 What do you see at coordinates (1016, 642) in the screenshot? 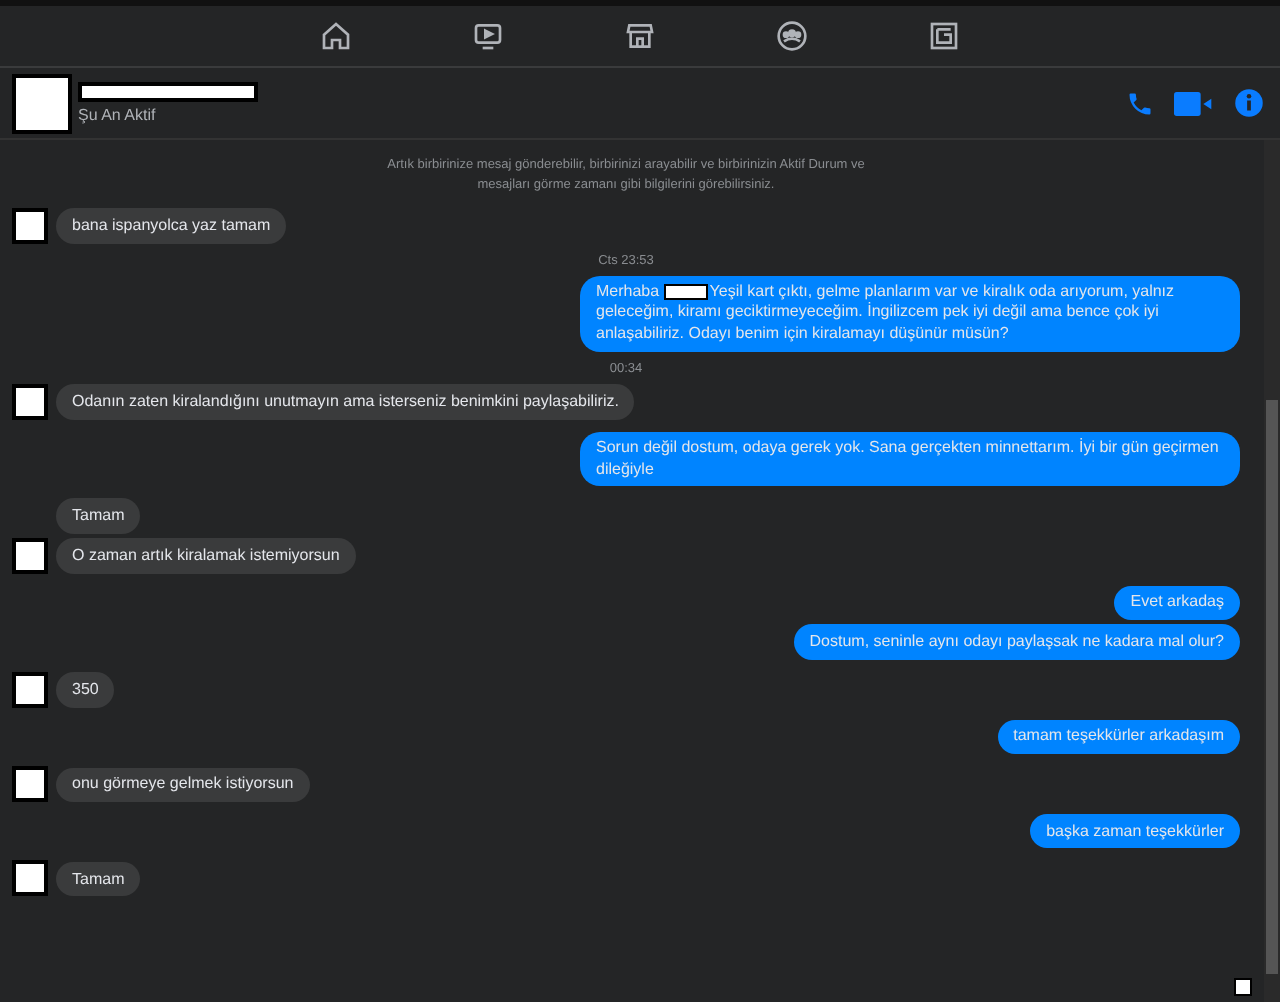
I see `sent-message: Dostum, seninle aynı odayı paylaşsak ne kadara mal olur?` at bounding box center [1016, 642].